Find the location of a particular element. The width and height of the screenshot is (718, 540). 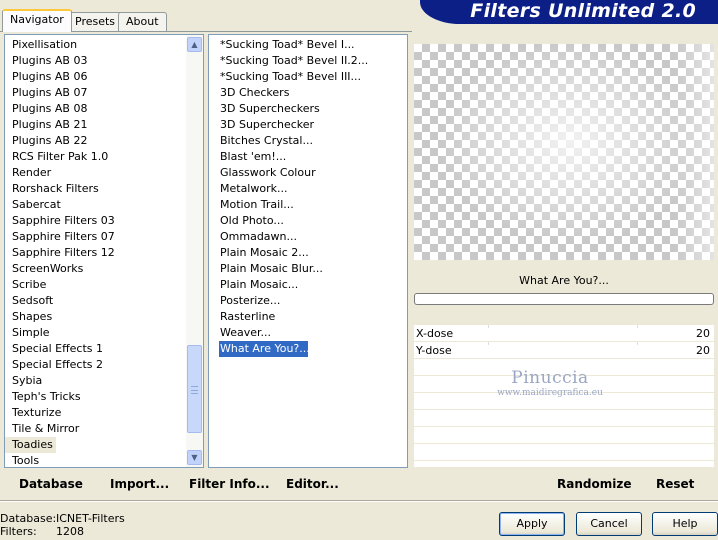

chevron-down-icon: ▼ is located at coordinates (194, 457).